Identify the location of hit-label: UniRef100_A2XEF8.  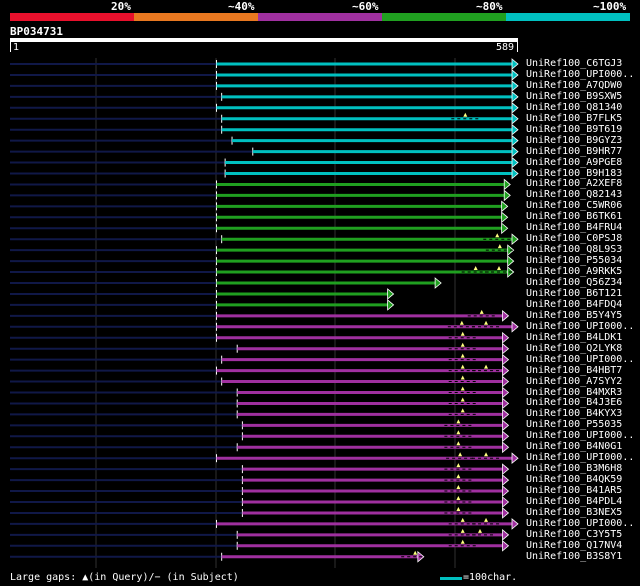
(574, 183).